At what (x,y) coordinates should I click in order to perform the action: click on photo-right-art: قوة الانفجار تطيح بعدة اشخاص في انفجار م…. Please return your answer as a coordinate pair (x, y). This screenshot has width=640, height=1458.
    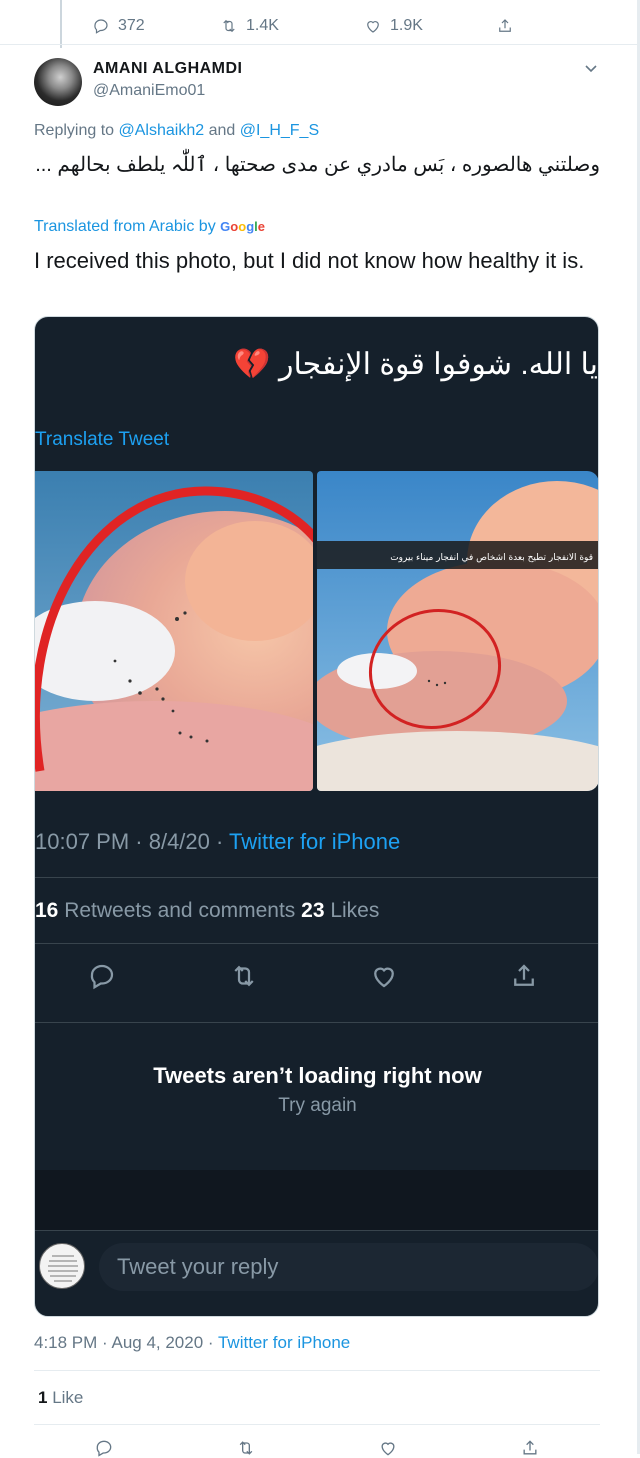
    Looking at the image, I should click on (457, 631).